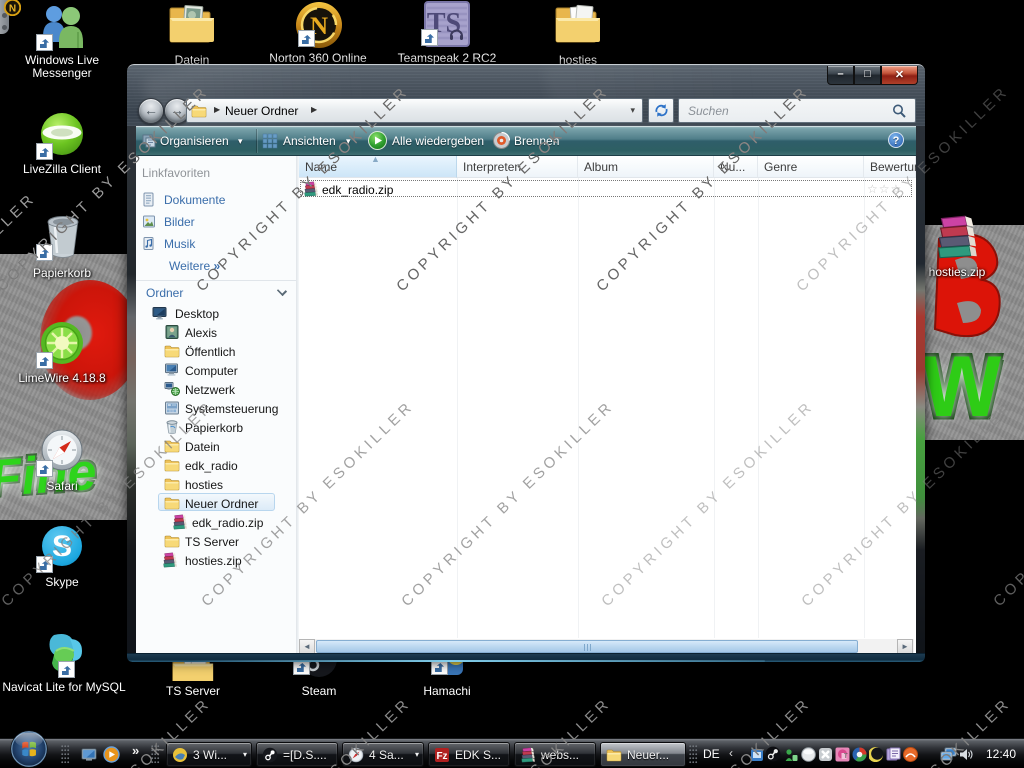 This screenshot has height=768, width=1024. What do you see at coordinates (846, 757) in the screenshot?
I see `svg-text: T` at bounding box center [846, 757].